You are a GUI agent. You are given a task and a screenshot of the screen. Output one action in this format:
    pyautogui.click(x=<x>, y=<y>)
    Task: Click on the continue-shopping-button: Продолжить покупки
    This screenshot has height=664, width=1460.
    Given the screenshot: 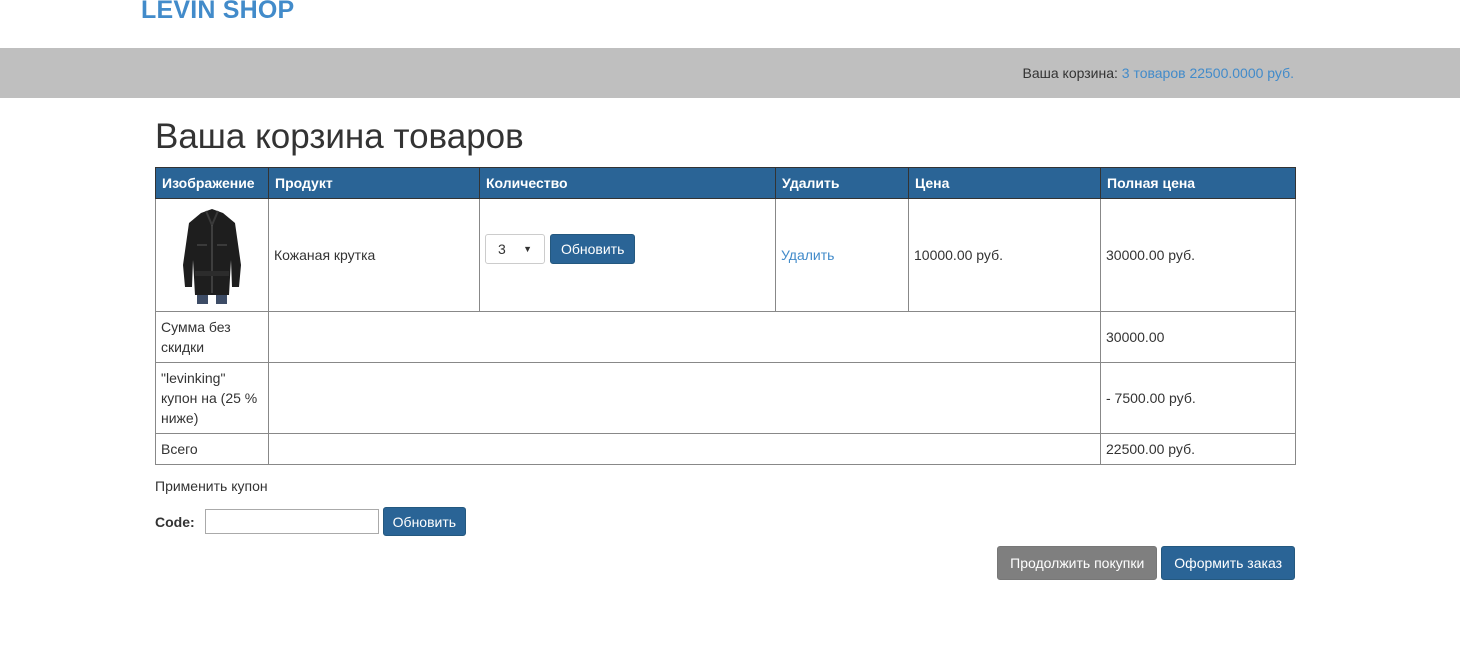 What is the action you would take?
    pyautogui.click(x=1077, y=563)
    